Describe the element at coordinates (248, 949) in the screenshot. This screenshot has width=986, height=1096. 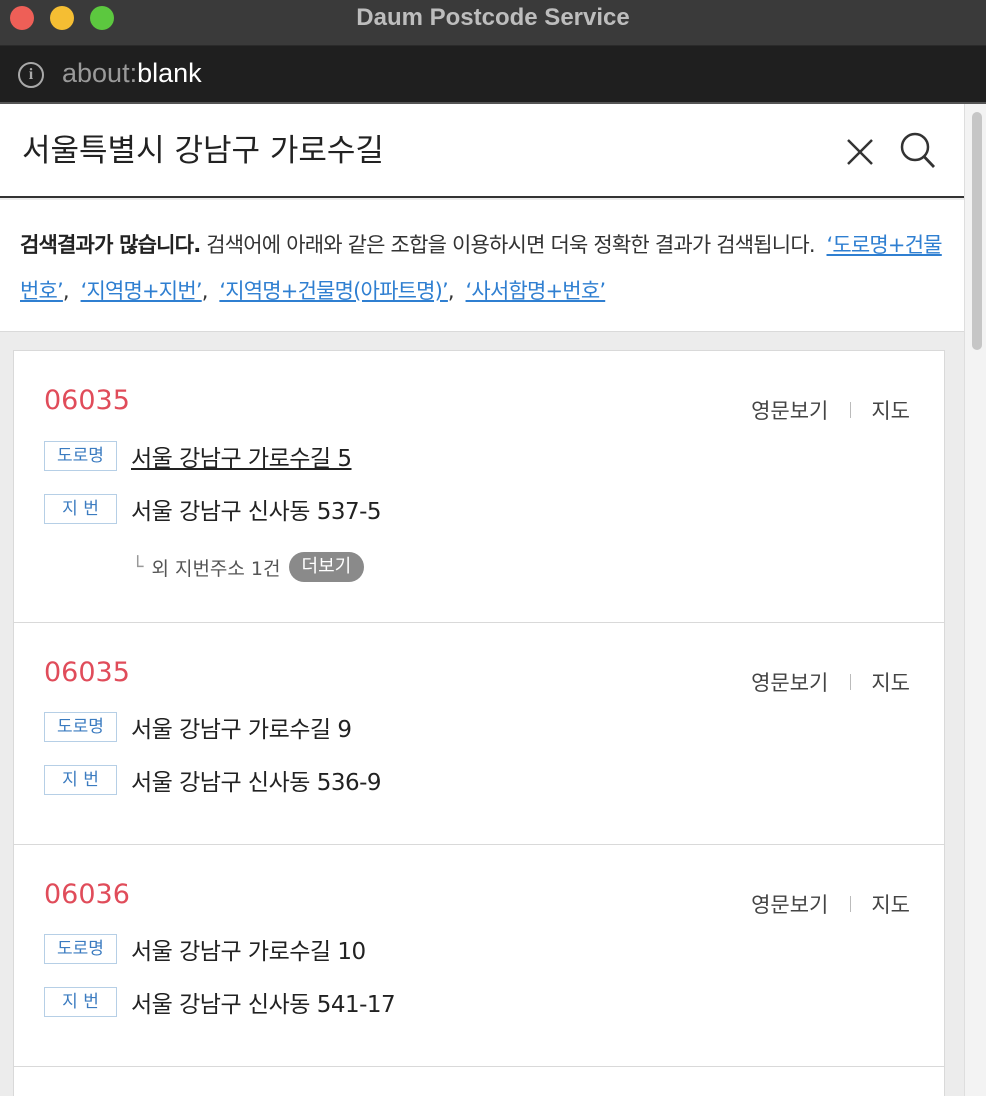
I see `road-address: 서울 강남구 가로수길 10` at that location.